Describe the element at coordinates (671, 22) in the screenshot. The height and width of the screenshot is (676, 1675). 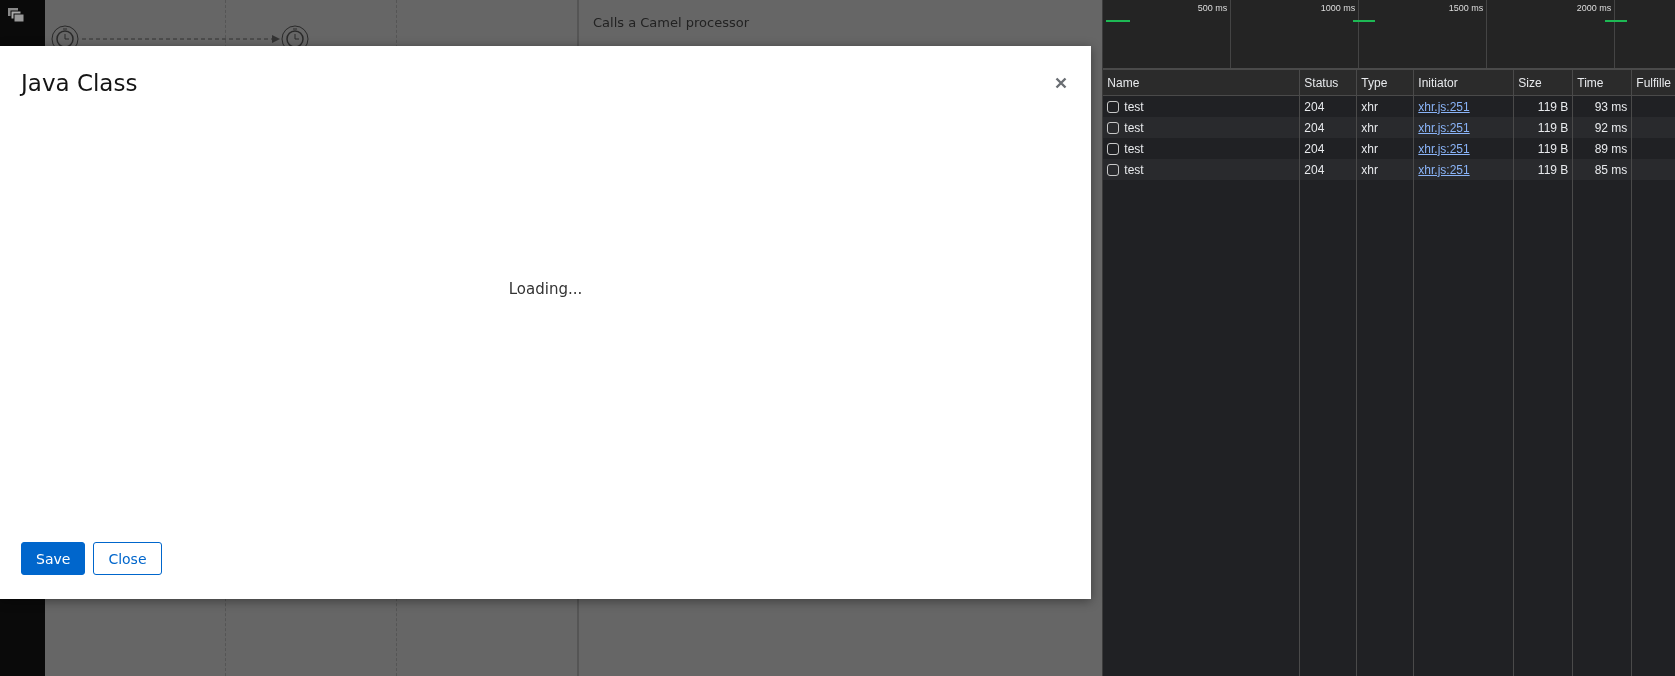
I see `component-description: Calls a Camel processor` at that location.